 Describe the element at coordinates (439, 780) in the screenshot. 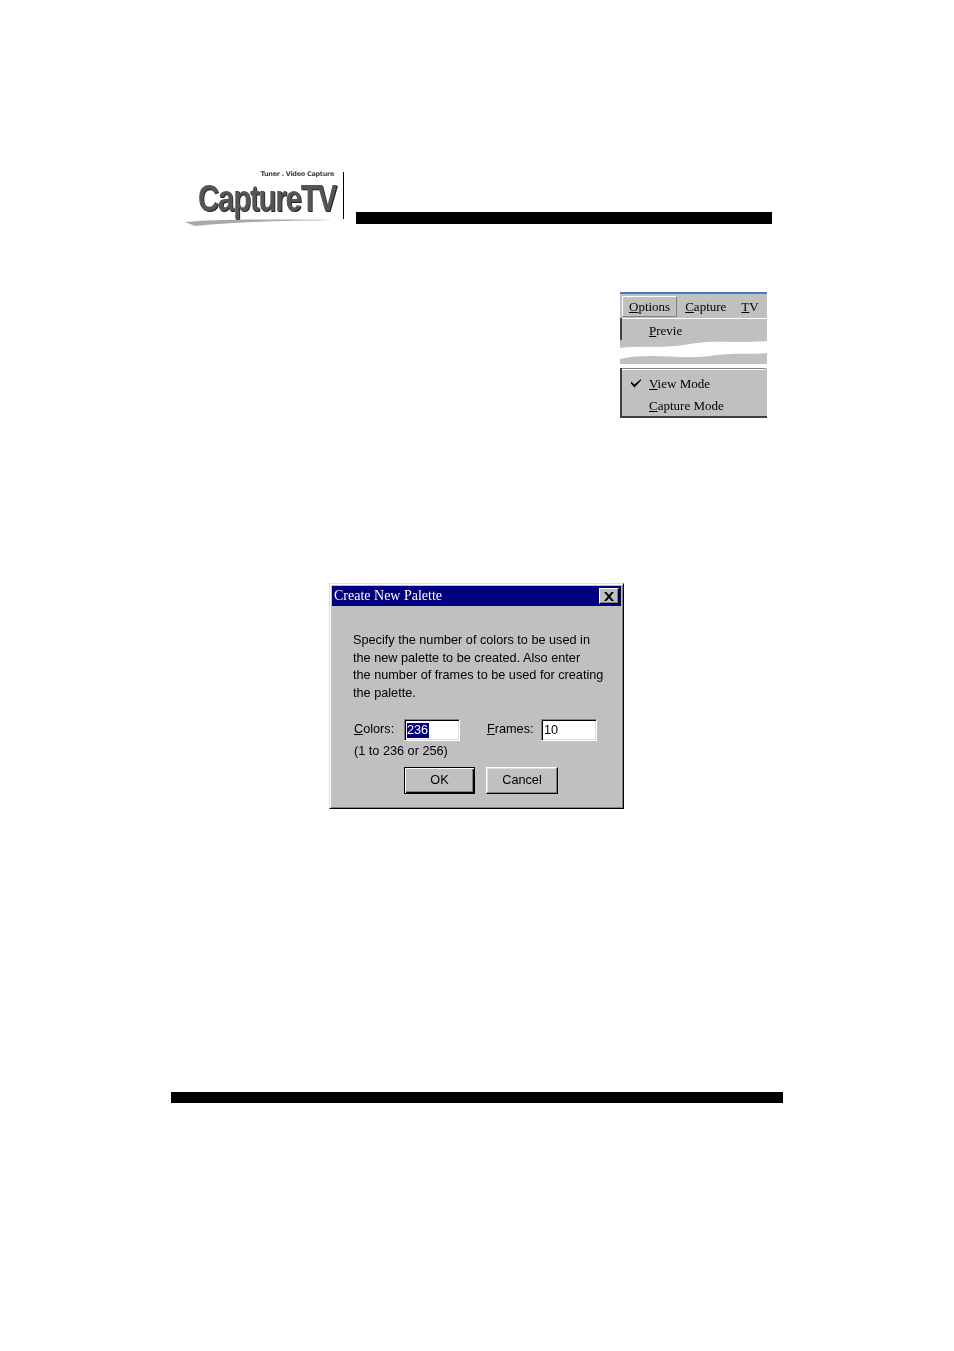

I see `default-button: OK` at that location.